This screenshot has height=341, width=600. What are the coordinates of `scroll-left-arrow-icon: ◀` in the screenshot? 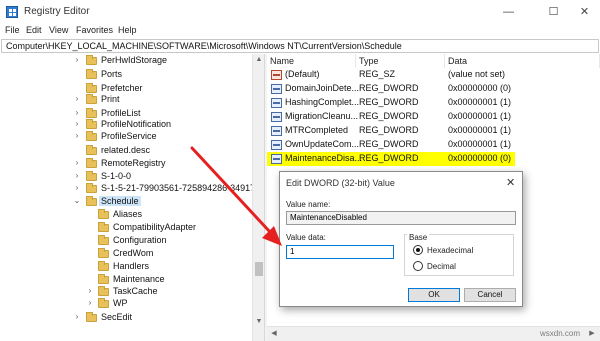 It's located at (274, 334).